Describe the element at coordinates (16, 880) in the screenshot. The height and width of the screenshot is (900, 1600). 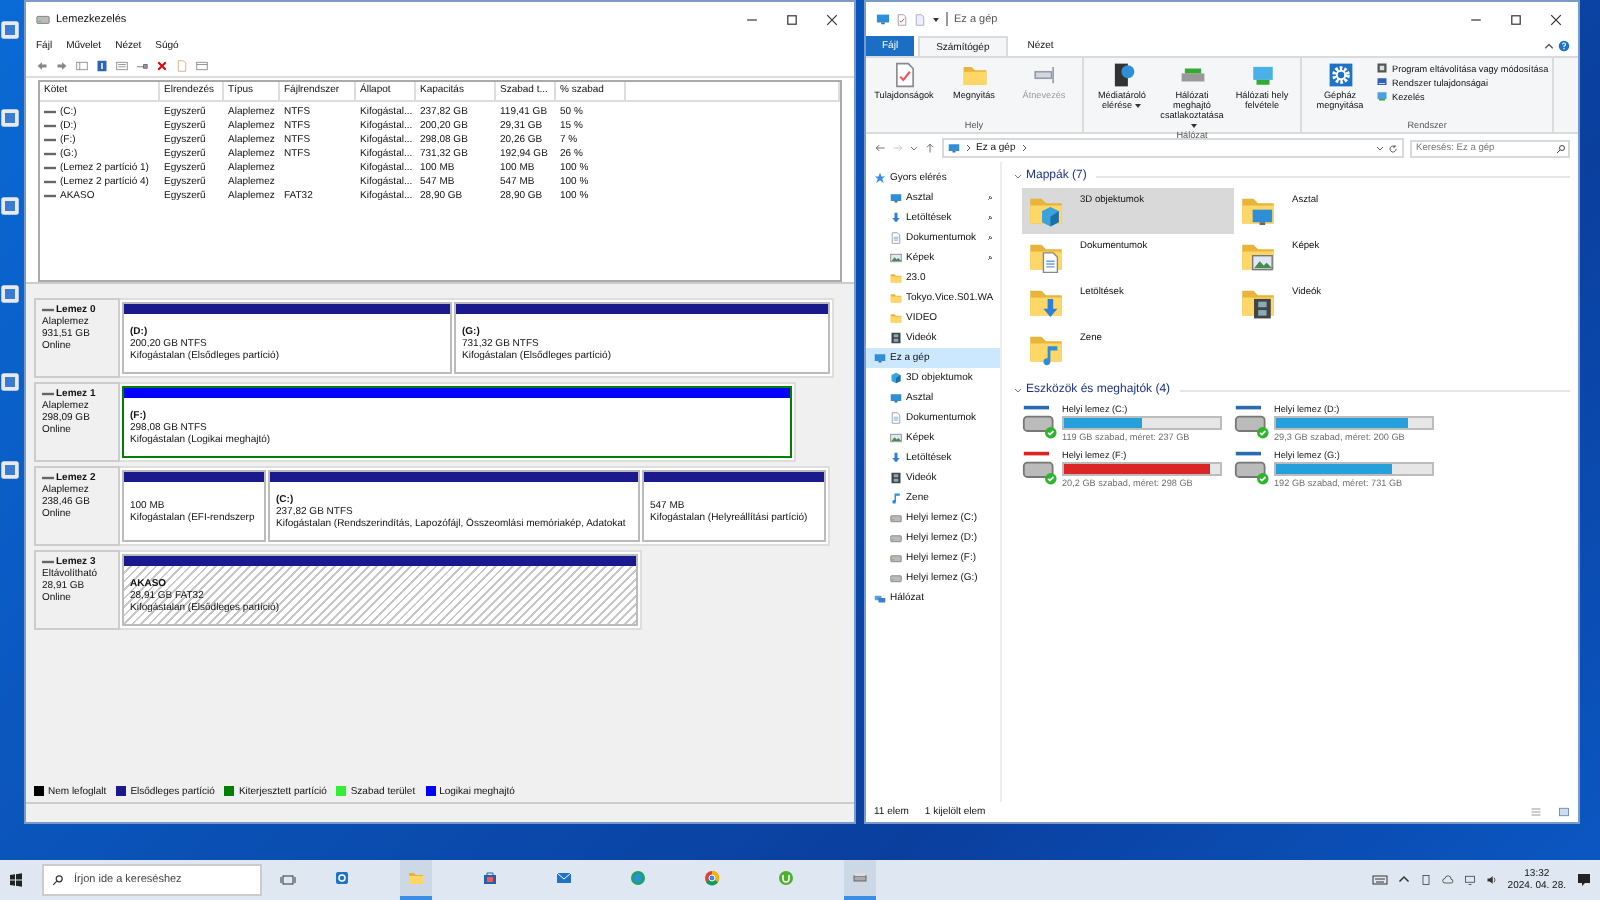
I see `windows-logo-icon` at that location.